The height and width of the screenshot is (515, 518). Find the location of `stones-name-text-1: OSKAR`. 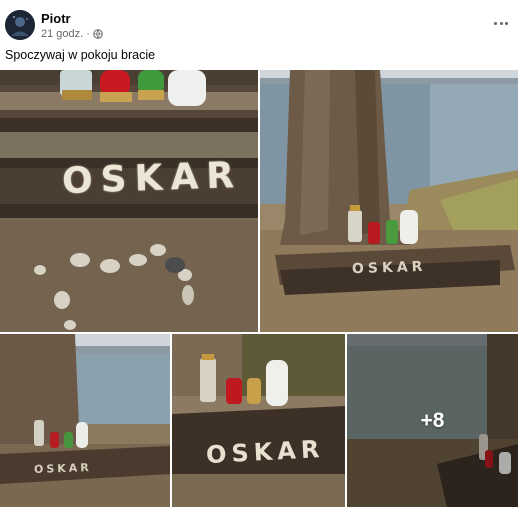

stones-name-text-1: OSKAR is located at coordinates (152, 178).